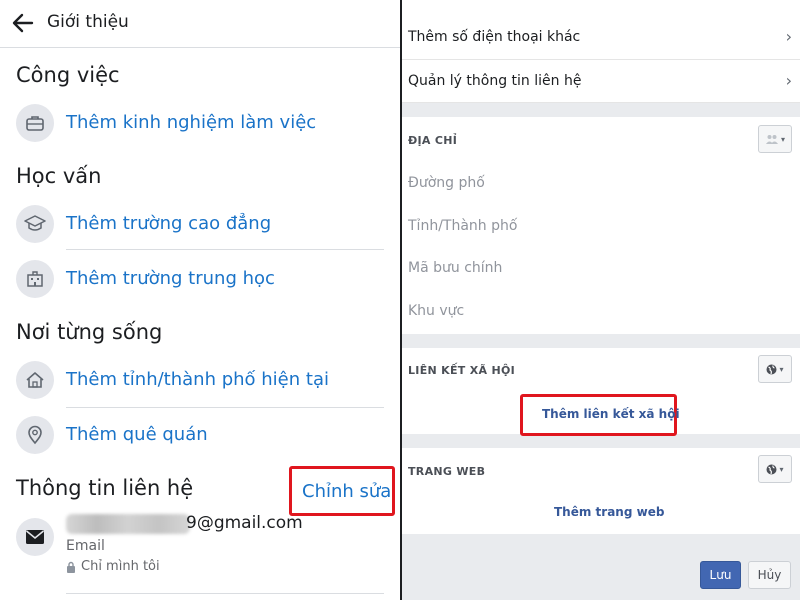 The width and height of the screenshot is (800, 600). What do you see at coordinates (35, 279) in the screenshot?
I see `school-building-icon` at bounding box center [35, 279].